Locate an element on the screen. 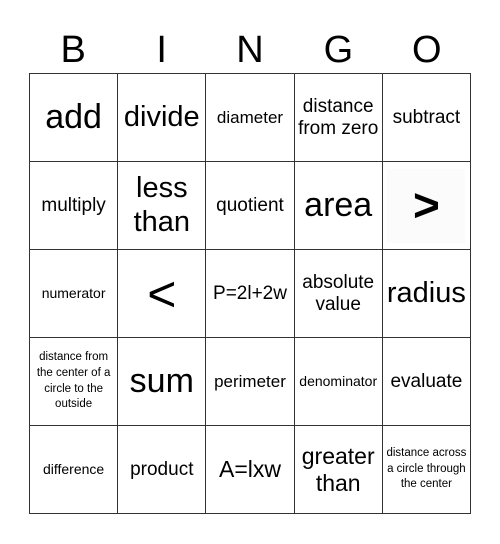 The height and width of the screenshot is (544, 500). greater-than-symbol-image: > is located at coordinates (426, 205).